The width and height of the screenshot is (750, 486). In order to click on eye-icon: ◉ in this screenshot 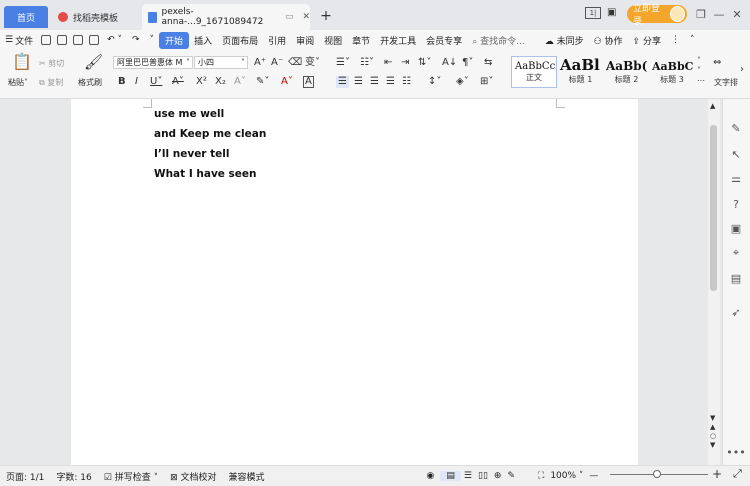, I will do `click(431, 476)`.